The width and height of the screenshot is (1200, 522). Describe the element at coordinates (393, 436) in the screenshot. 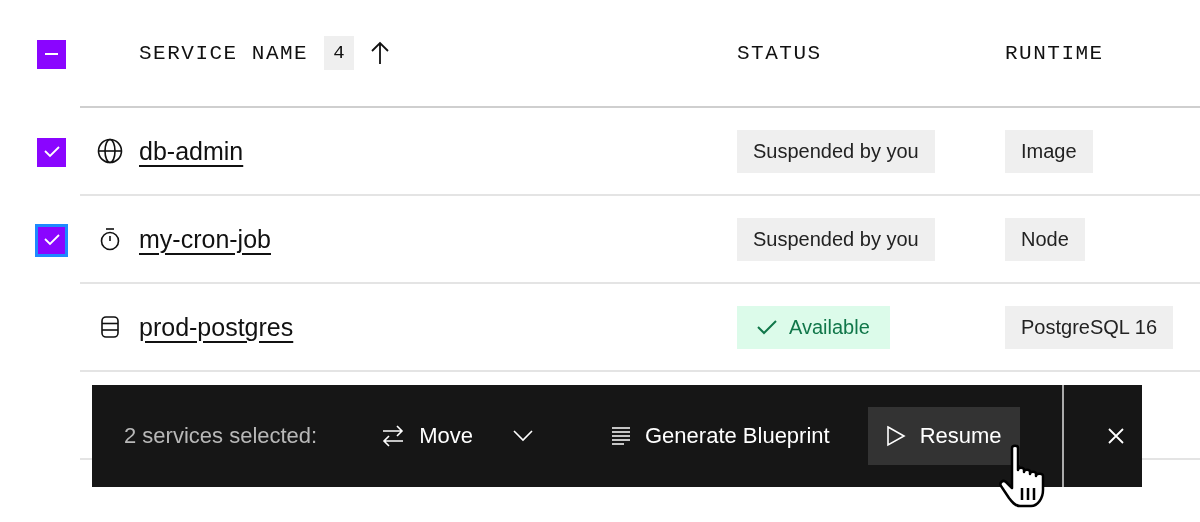

I see `swap-arrows-icon` at that location.